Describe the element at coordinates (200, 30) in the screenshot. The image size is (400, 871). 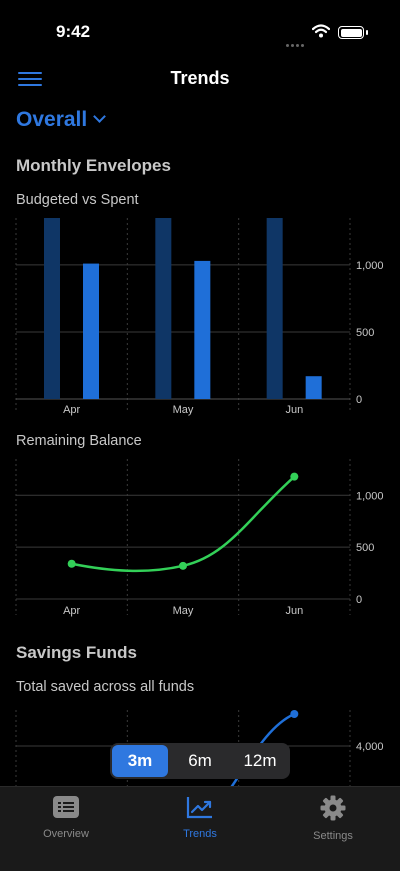
I see `status-bar: 9:42` at that location.